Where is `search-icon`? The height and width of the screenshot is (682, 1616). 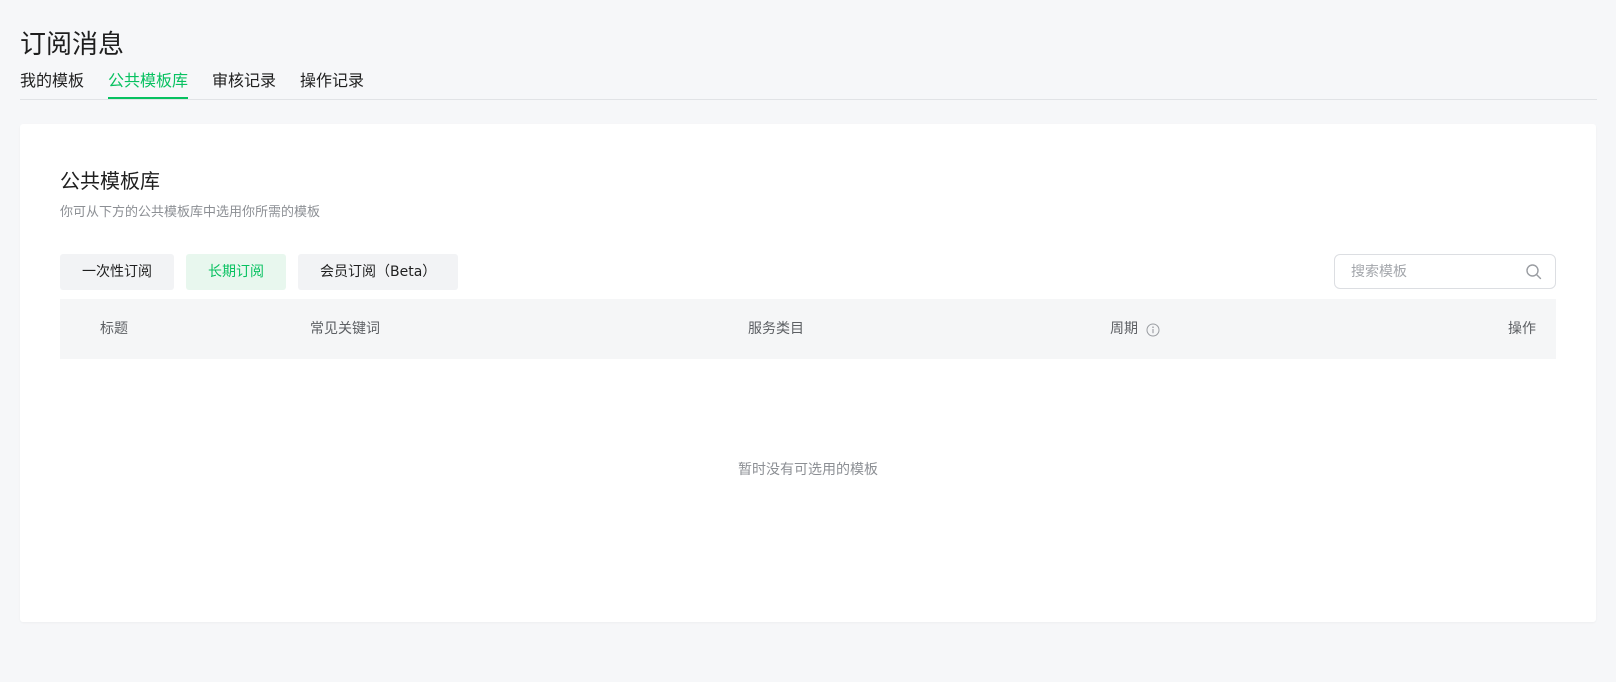 search-icon is located at coordinates (1534, 272).